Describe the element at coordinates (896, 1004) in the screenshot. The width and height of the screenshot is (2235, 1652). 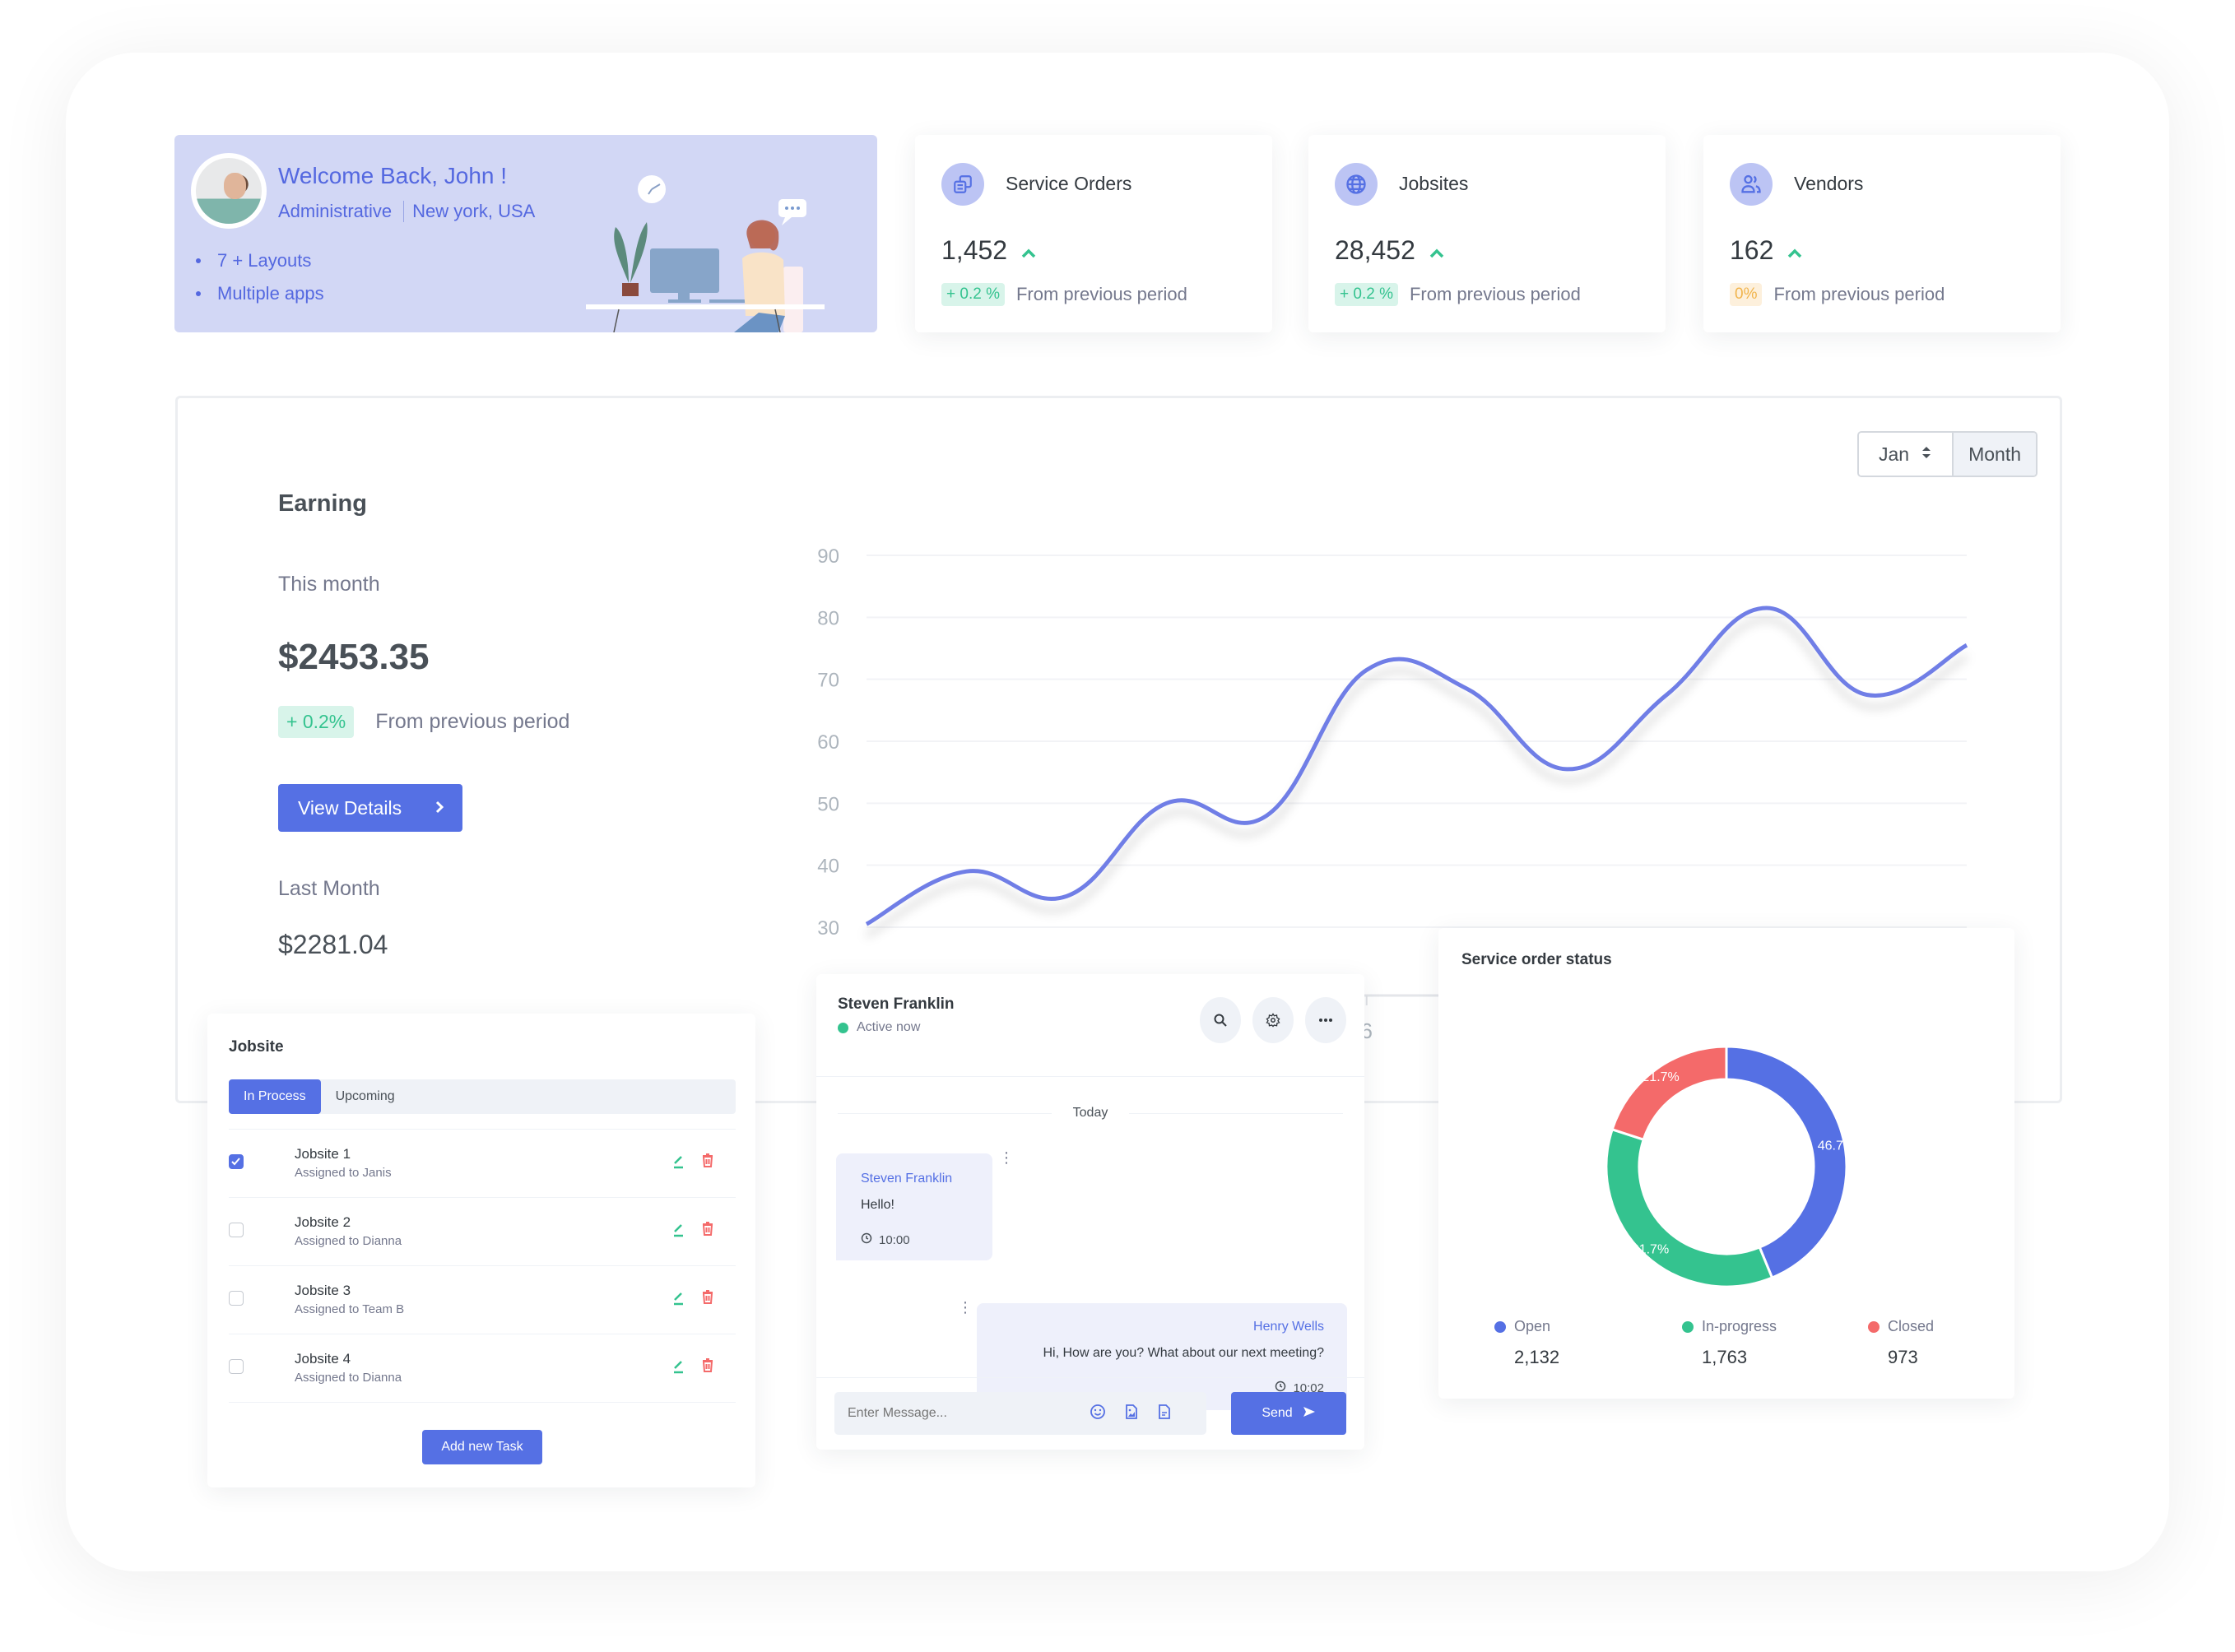
I see `chat-contact-name: Steven Franklin` at that location.